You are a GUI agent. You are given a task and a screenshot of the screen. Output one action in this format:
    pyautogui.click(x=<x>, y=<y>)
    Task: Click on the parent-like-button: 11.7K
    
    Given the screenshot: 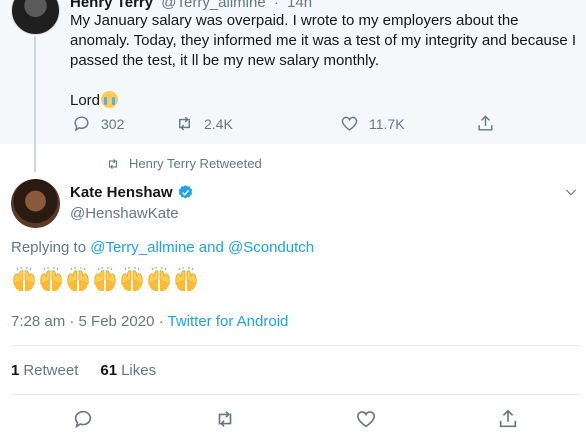 What is the action you would take?
    pyautogui.click(x=372, y=123)
    